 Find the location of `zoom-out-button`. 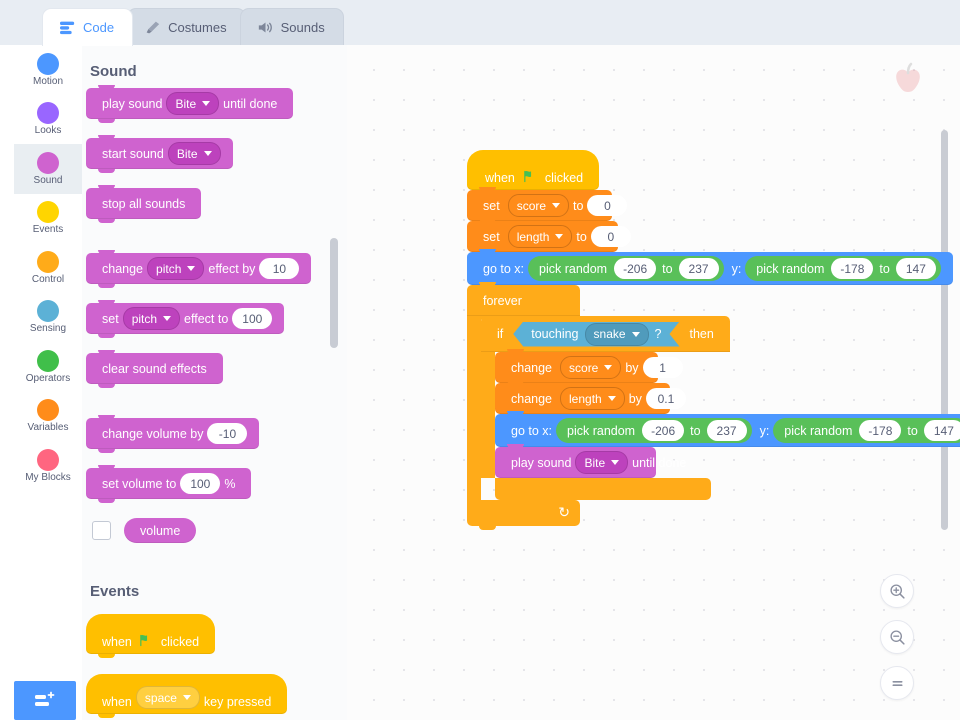

zoom-out-button is located at coordinates (897, 637).